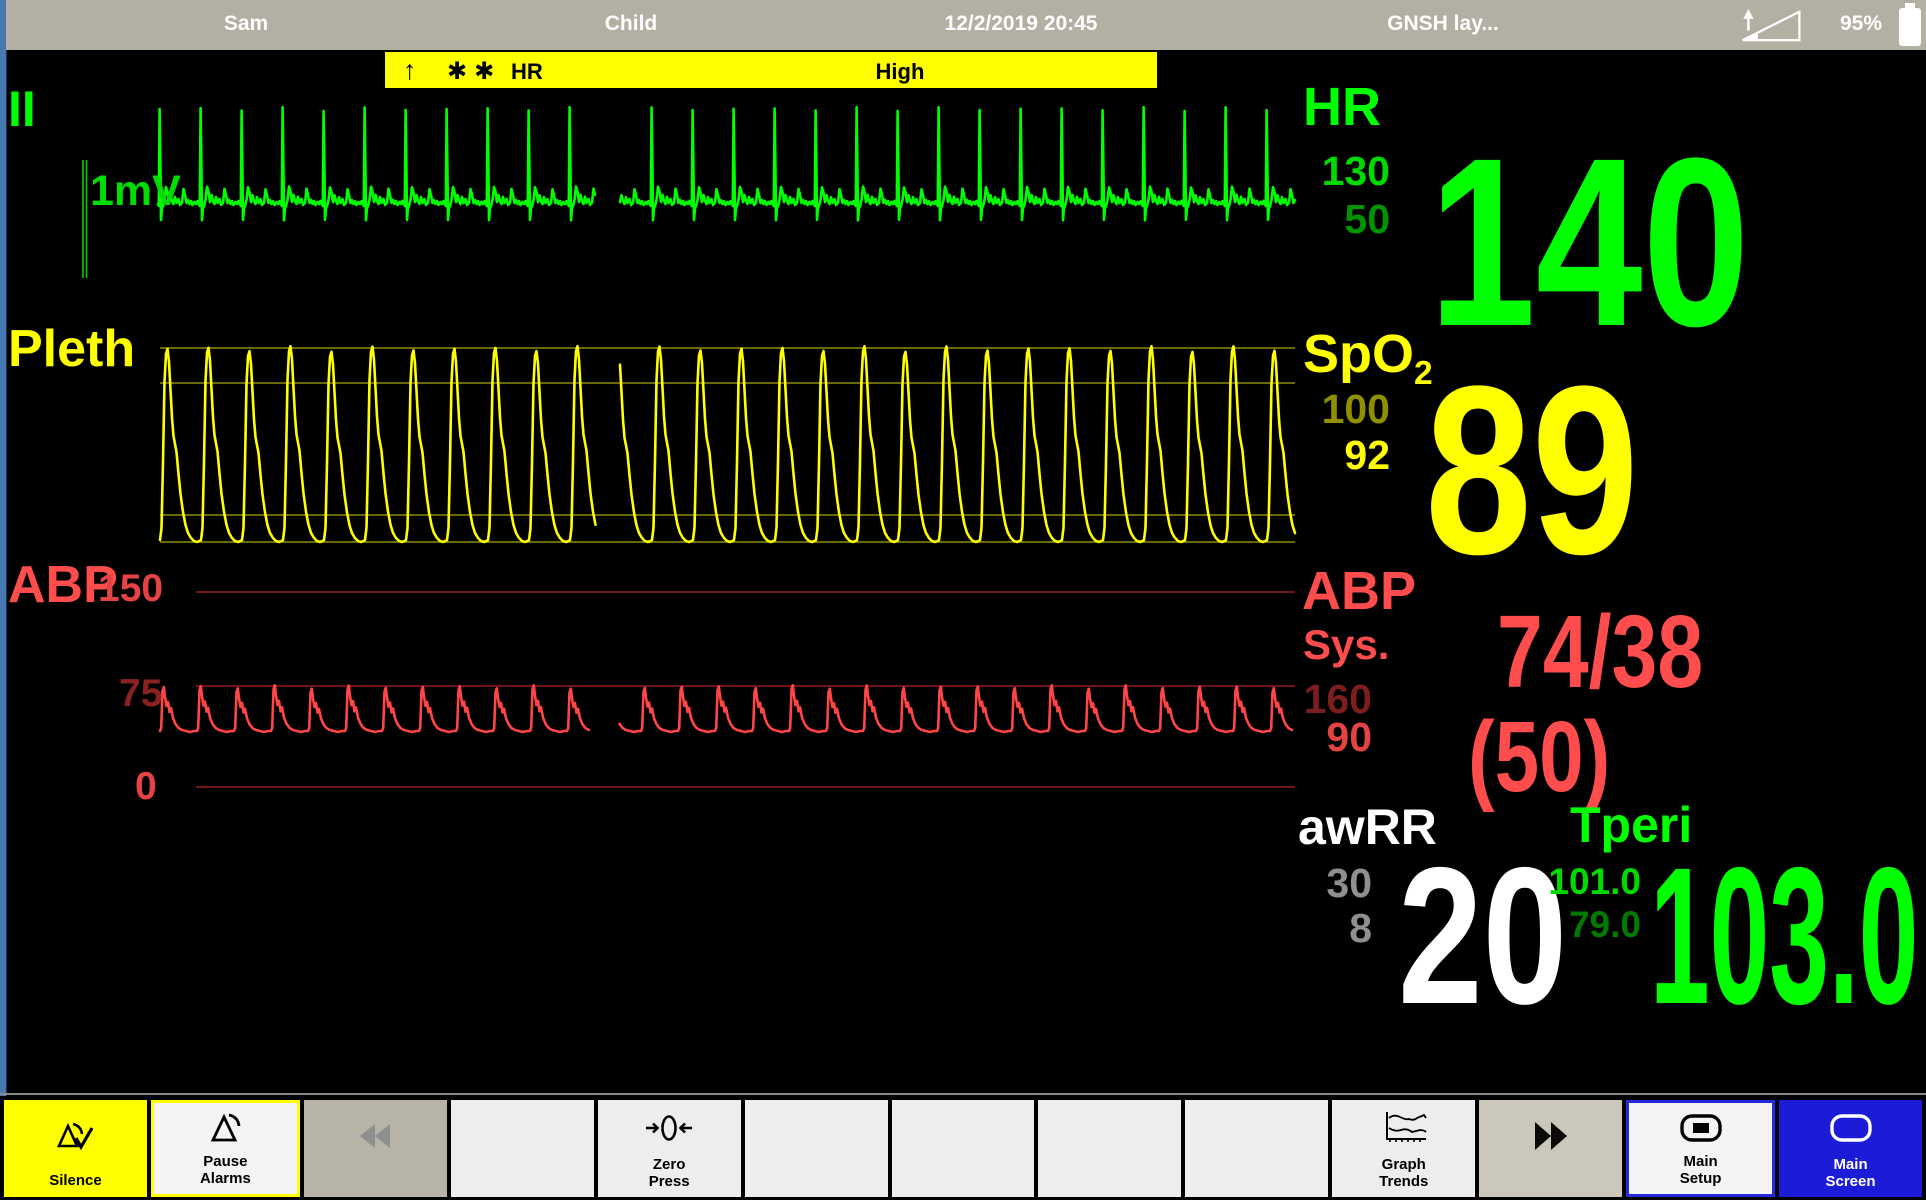 Image resolution: width=1926 pixels, height=1200 pixels. I want to click on hr-value: 140, so click(1589, 242).